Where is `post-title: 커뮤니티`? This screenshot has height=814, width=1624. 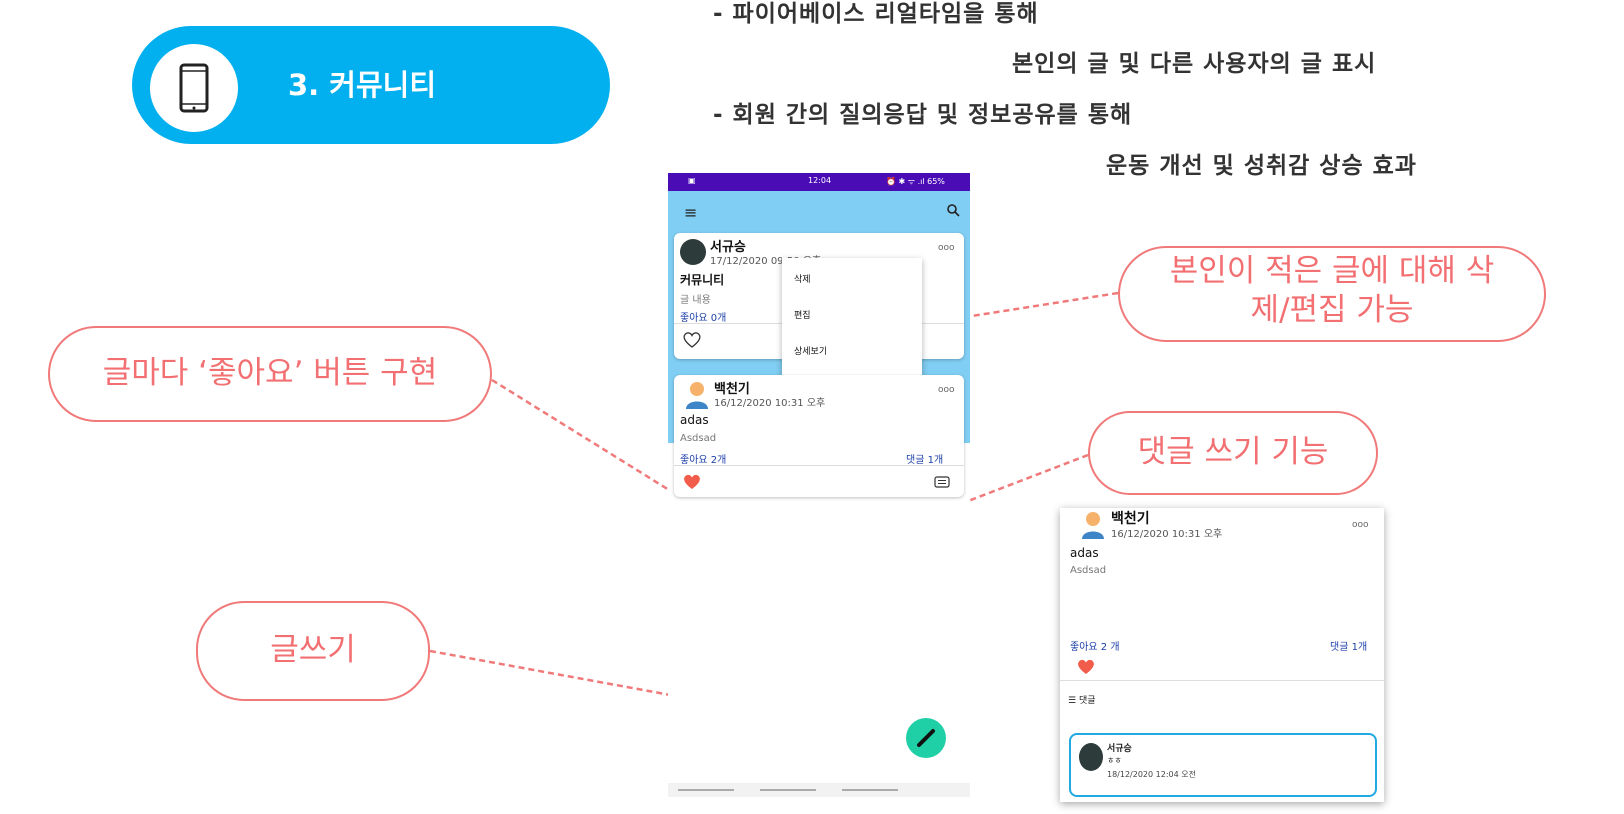 post-title: 커뮤니티 is located at coordinates (702, 280).